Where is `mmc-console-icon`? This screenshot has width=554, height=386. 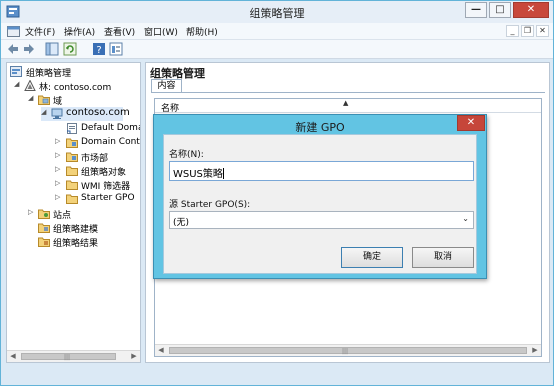 mmc-console-icon is located at coordinates (13, 31).